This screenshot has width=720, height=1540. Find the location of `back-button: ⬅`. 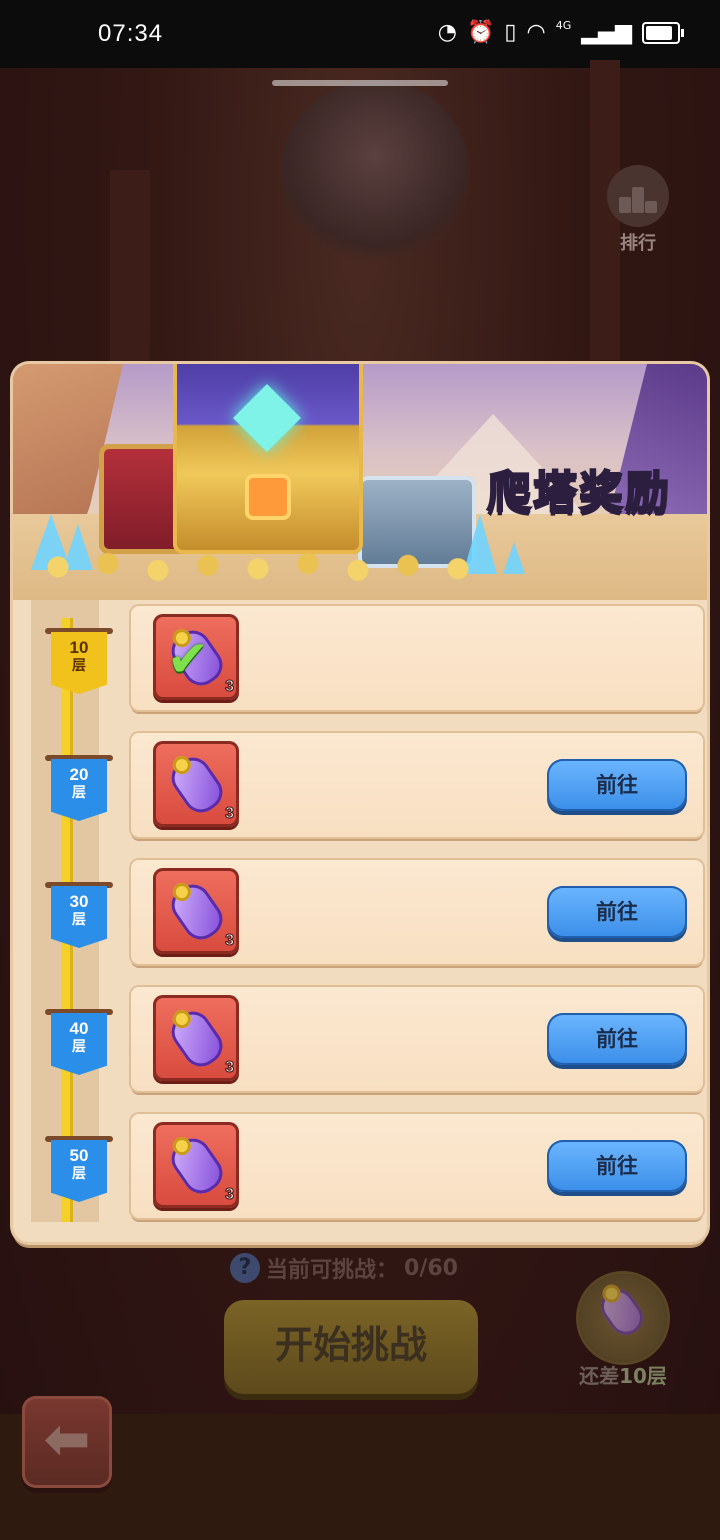

back-button: ⬅ is located at coordinates (67, 1442).